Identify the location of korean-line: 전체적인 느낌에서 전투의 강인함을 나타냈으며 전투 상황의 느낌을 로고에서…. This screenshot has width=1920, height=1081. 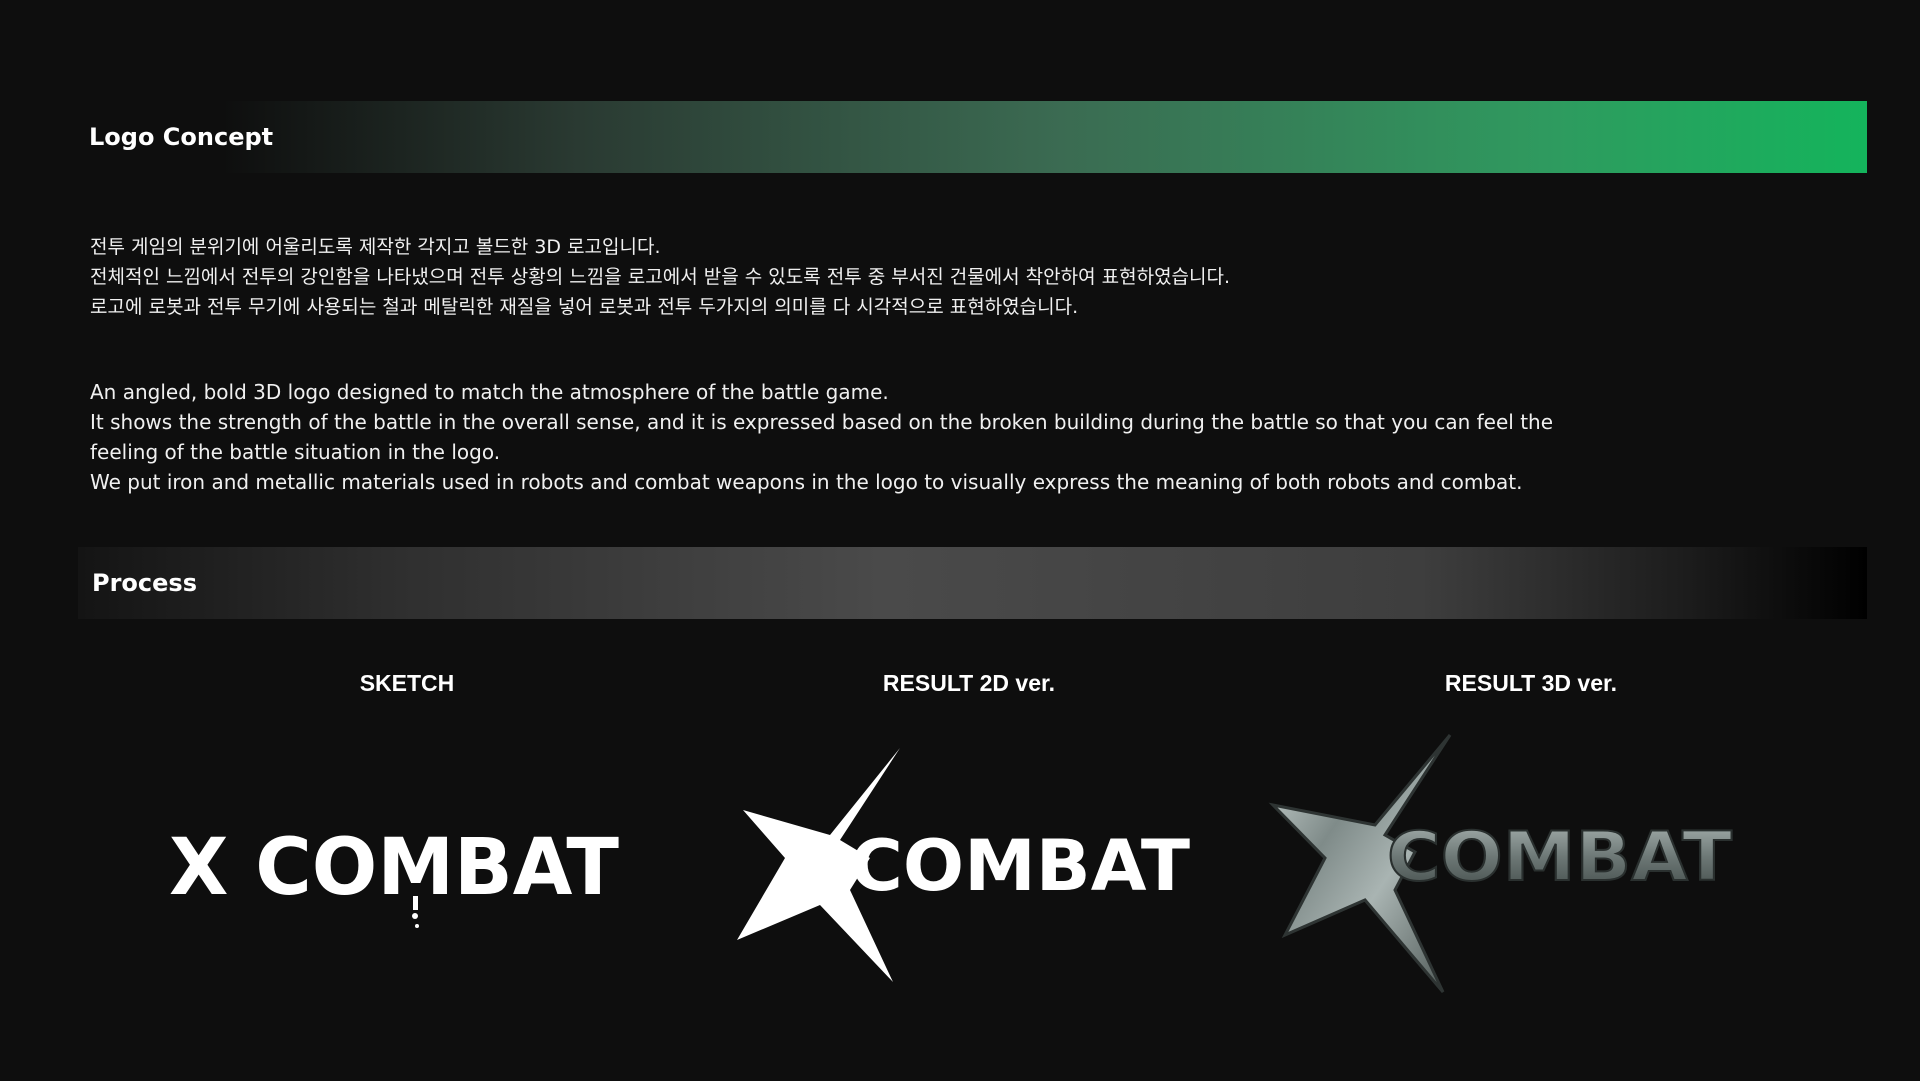
(660, 277).